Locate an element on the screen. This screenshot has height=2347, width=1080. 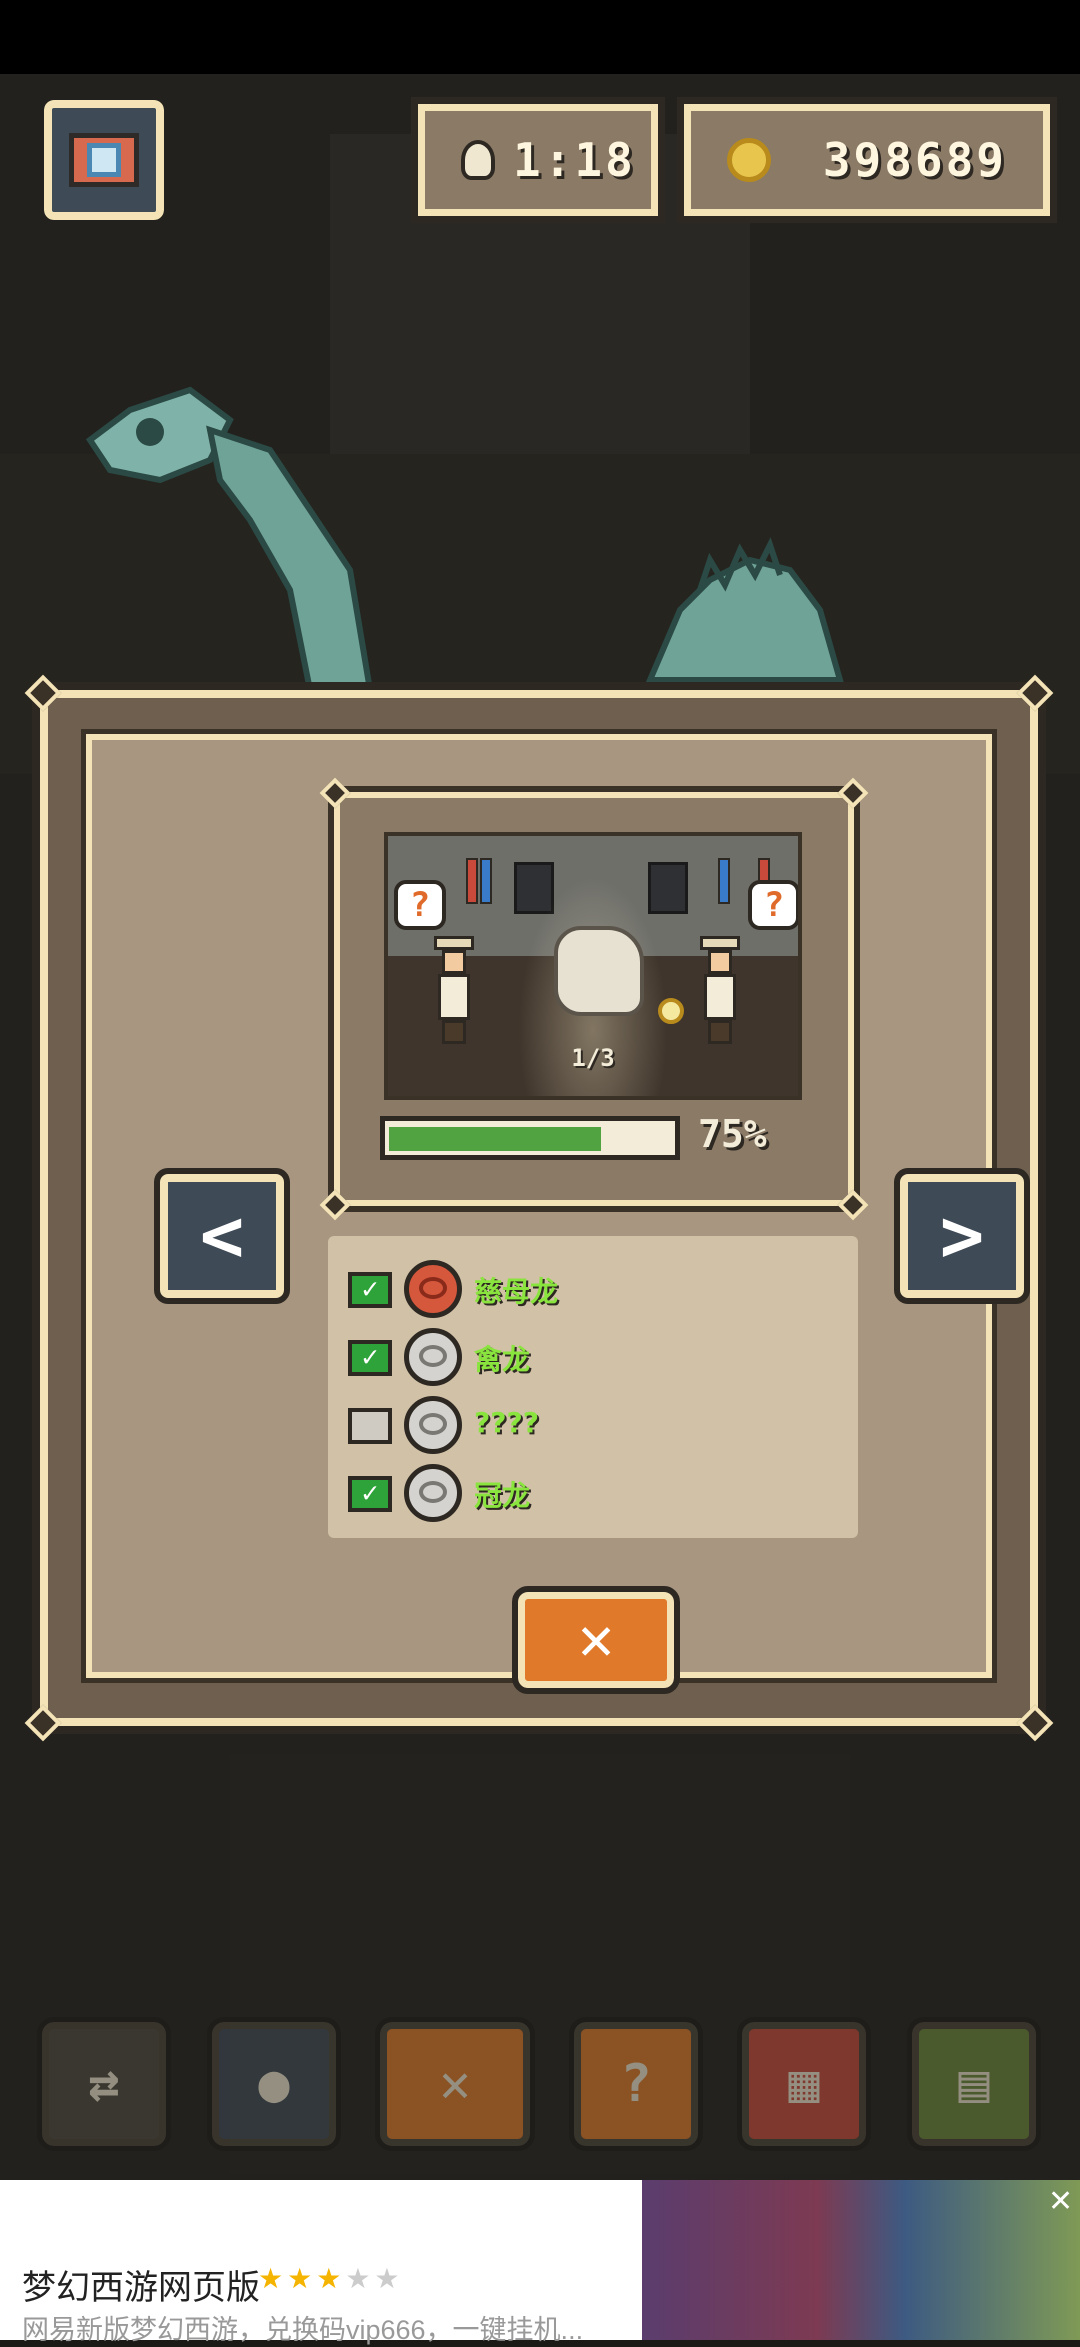
coin-count: 398689 is located at coordinates (914, 160).